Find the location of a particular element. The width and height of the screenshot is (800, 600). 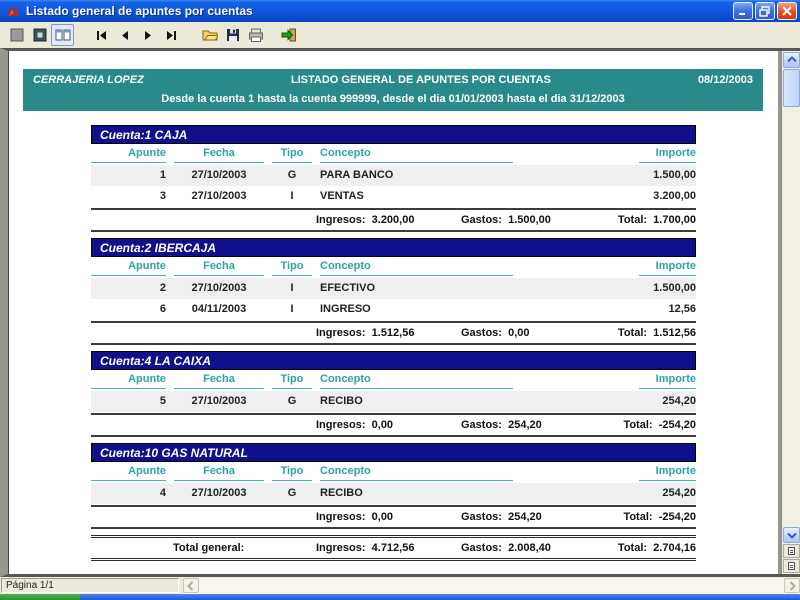

open-folder-icon is located at coordinates (210, 35).